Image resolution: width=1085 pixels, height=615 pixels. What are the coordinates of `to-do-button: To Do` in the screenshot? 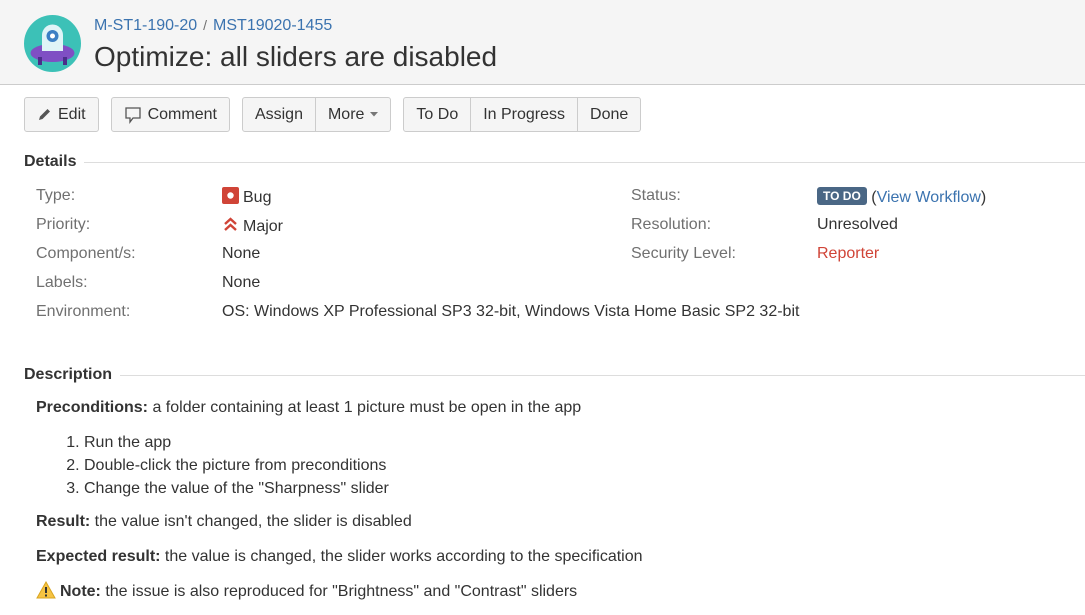 It's located at (437, 114).